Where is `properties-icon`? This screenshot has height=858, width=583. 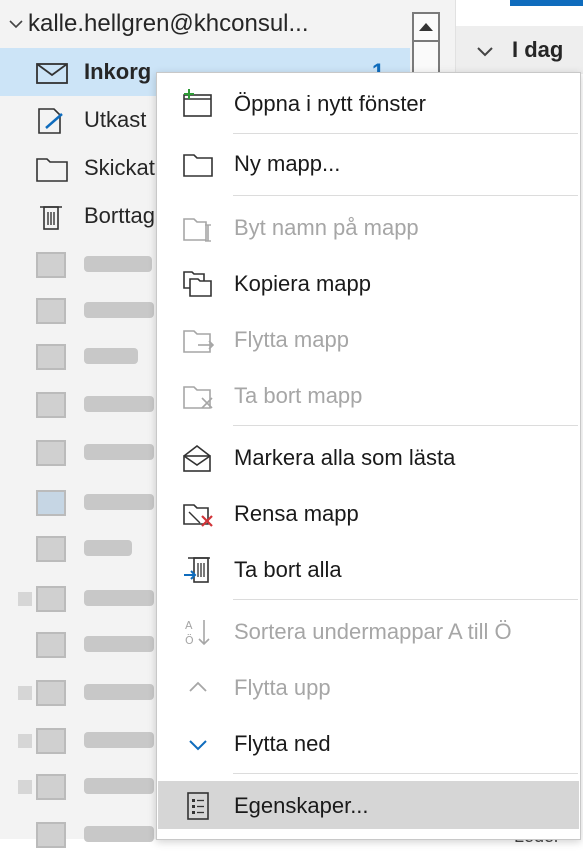
properties-icon is located at coordinates (198, 806).